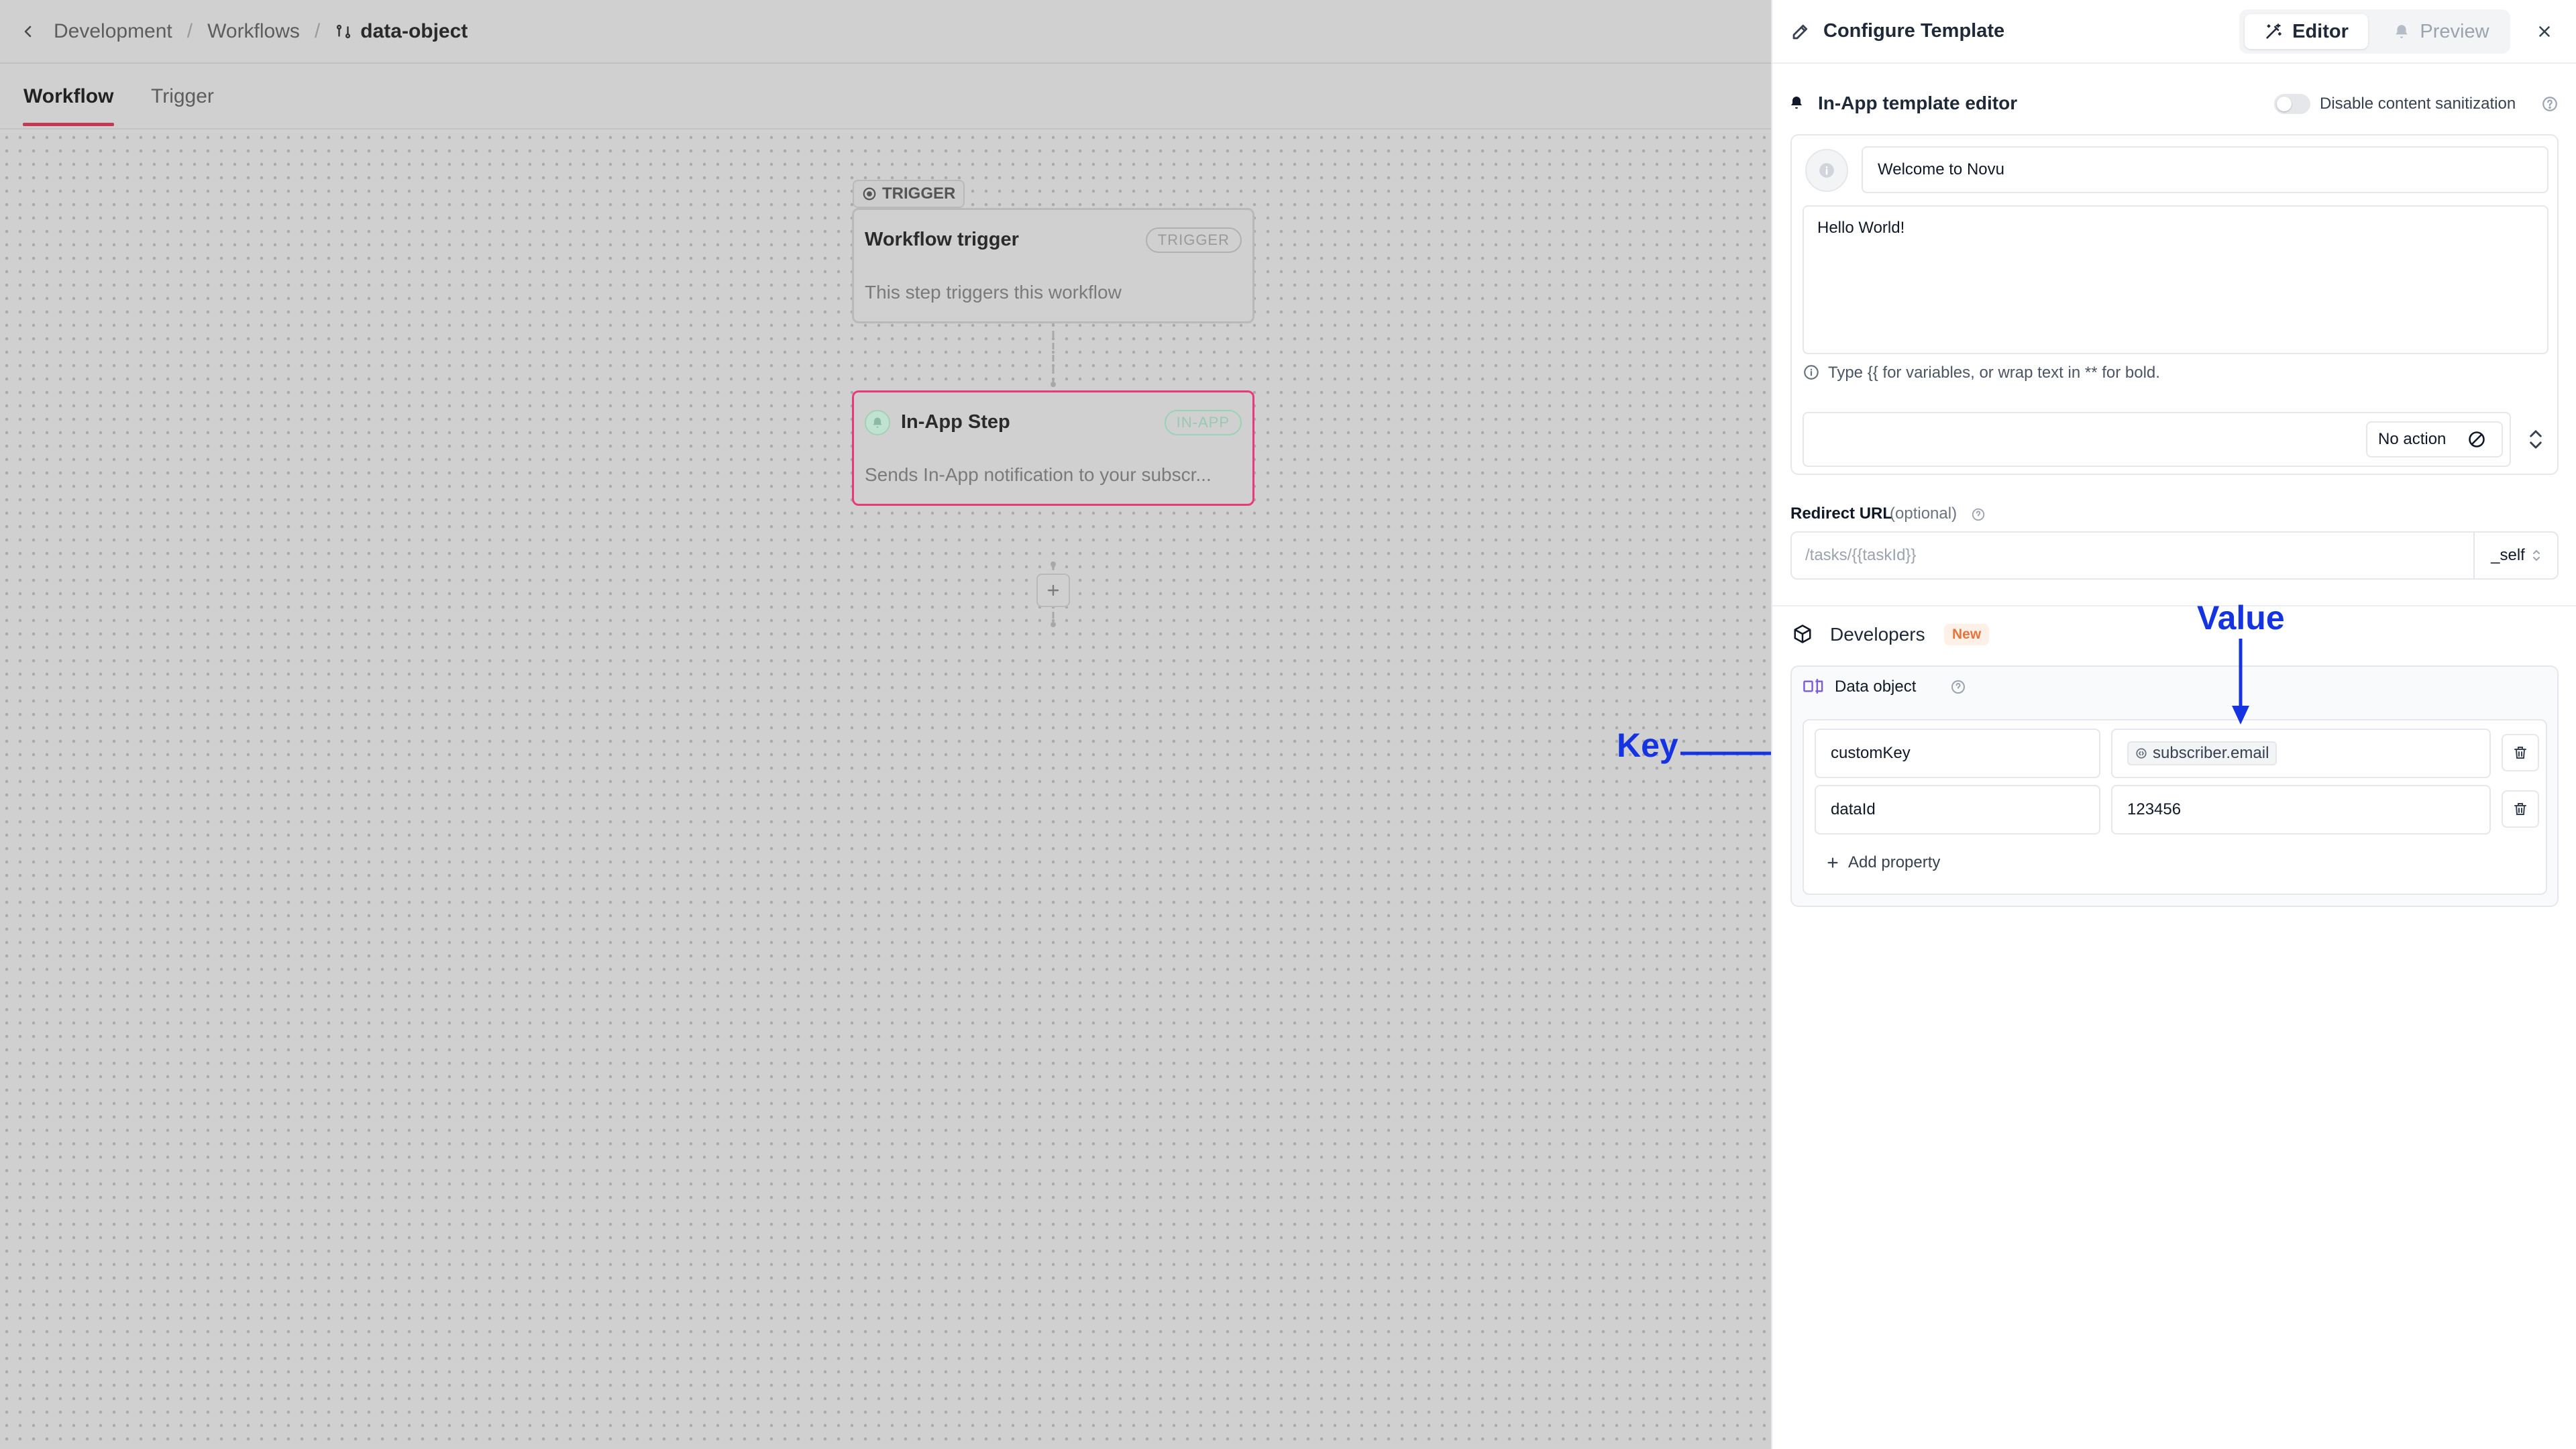 This screenshot has height=1449, width=2576. What do you see at coordinates (885, 97) in the screenshot?
I see `workflow-tabs: Workflow Trigger` at bounding box center [885, 97].